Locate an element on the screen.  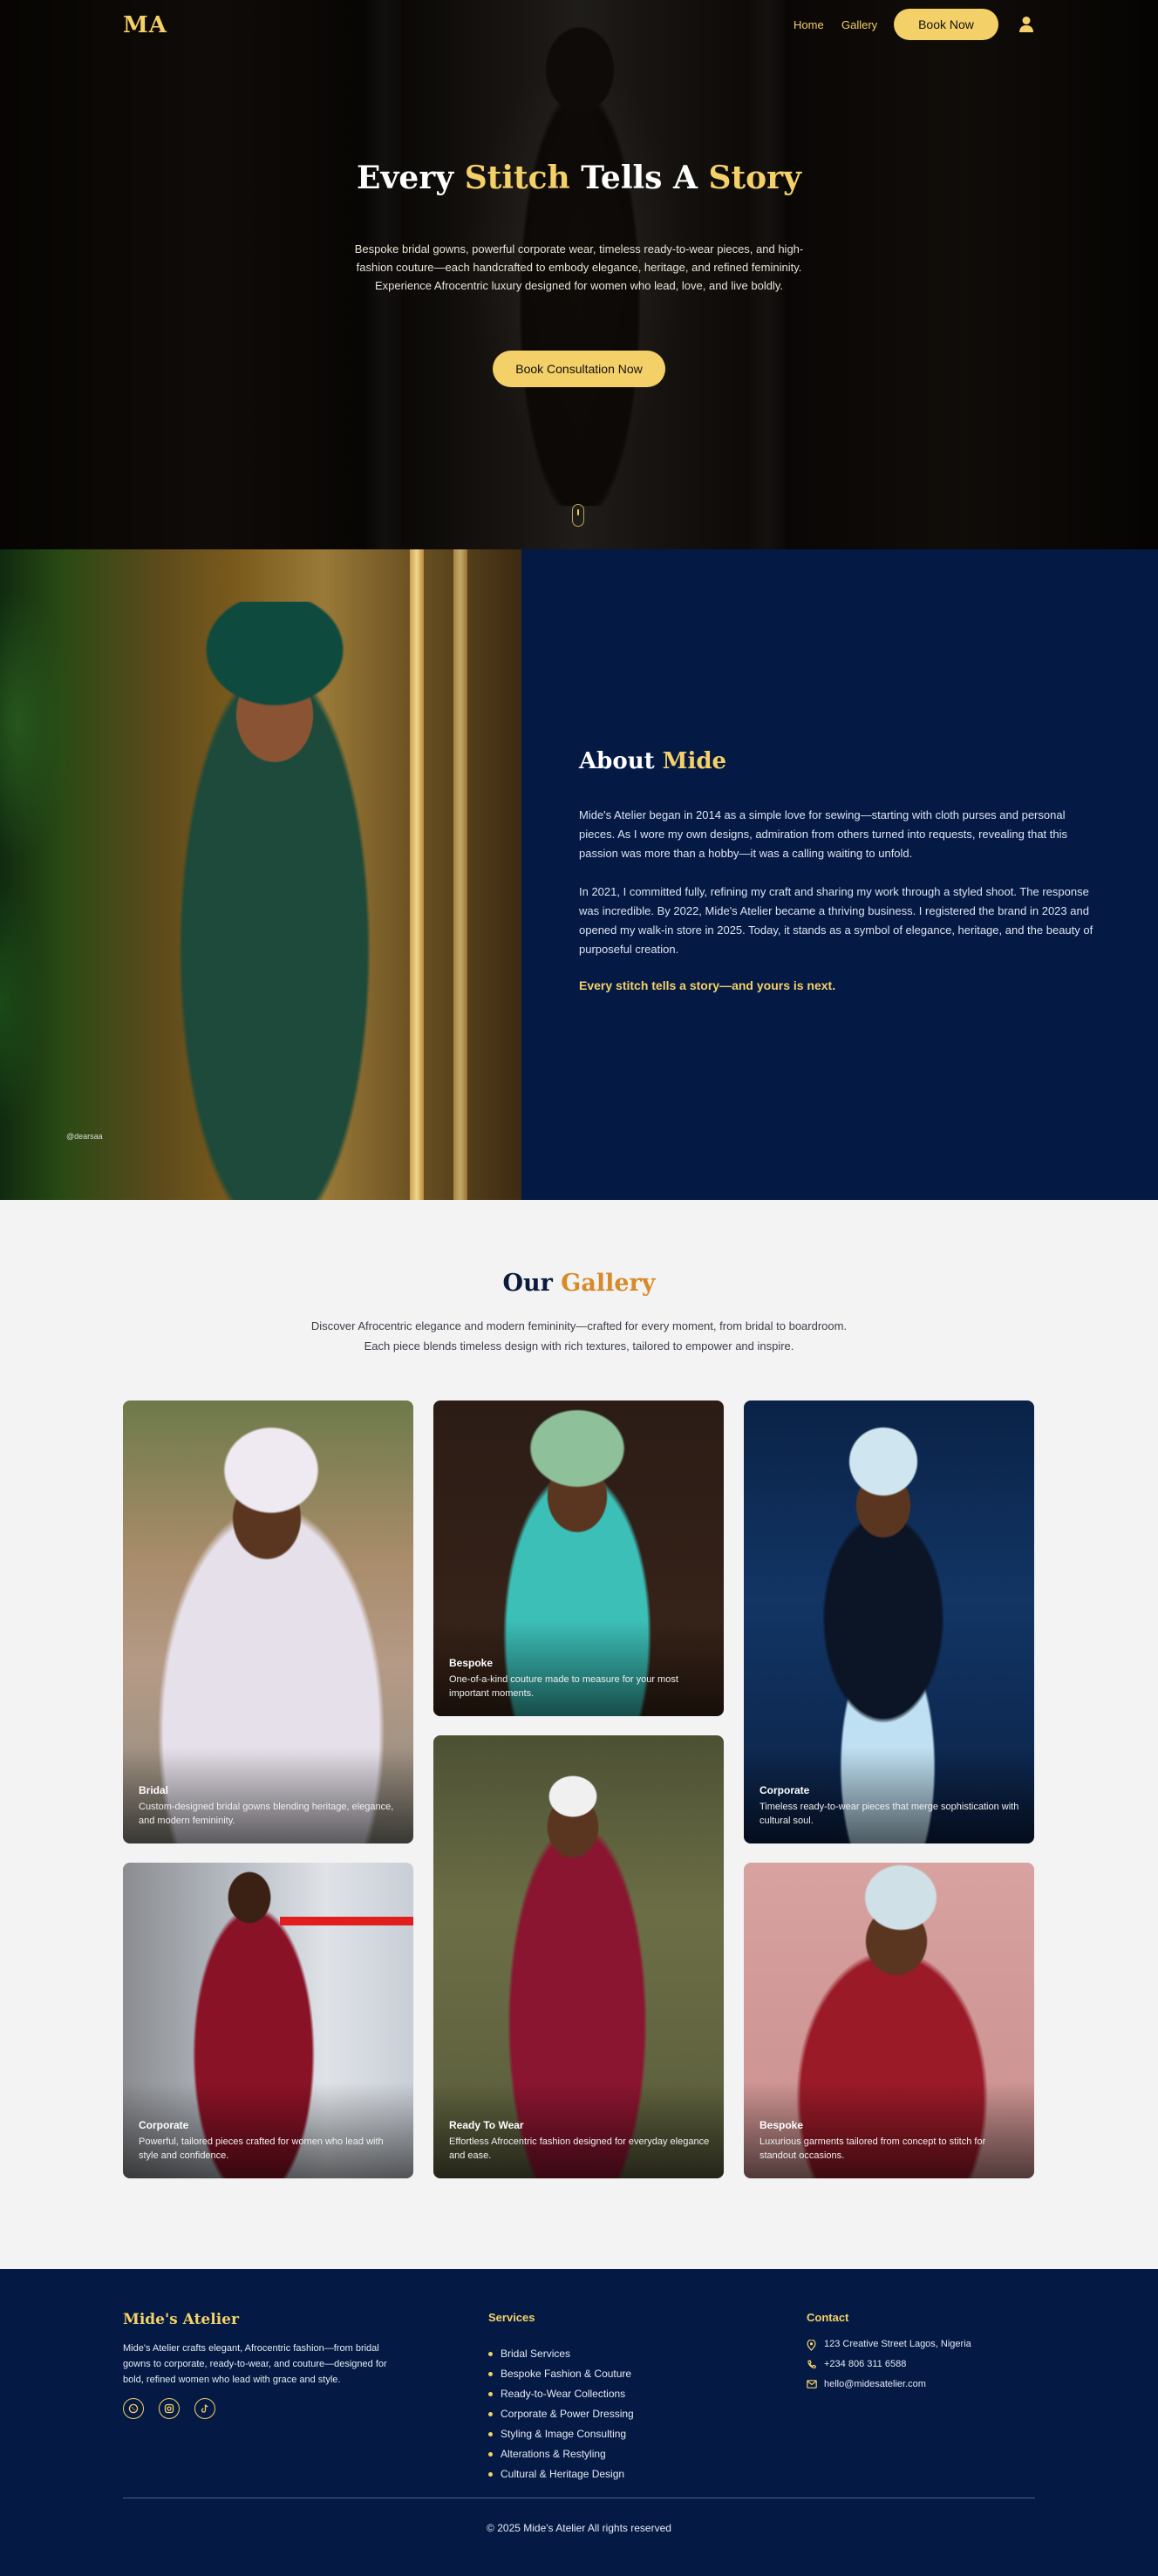
about-photo: @dearsaa is located at coordinates (260, 875).